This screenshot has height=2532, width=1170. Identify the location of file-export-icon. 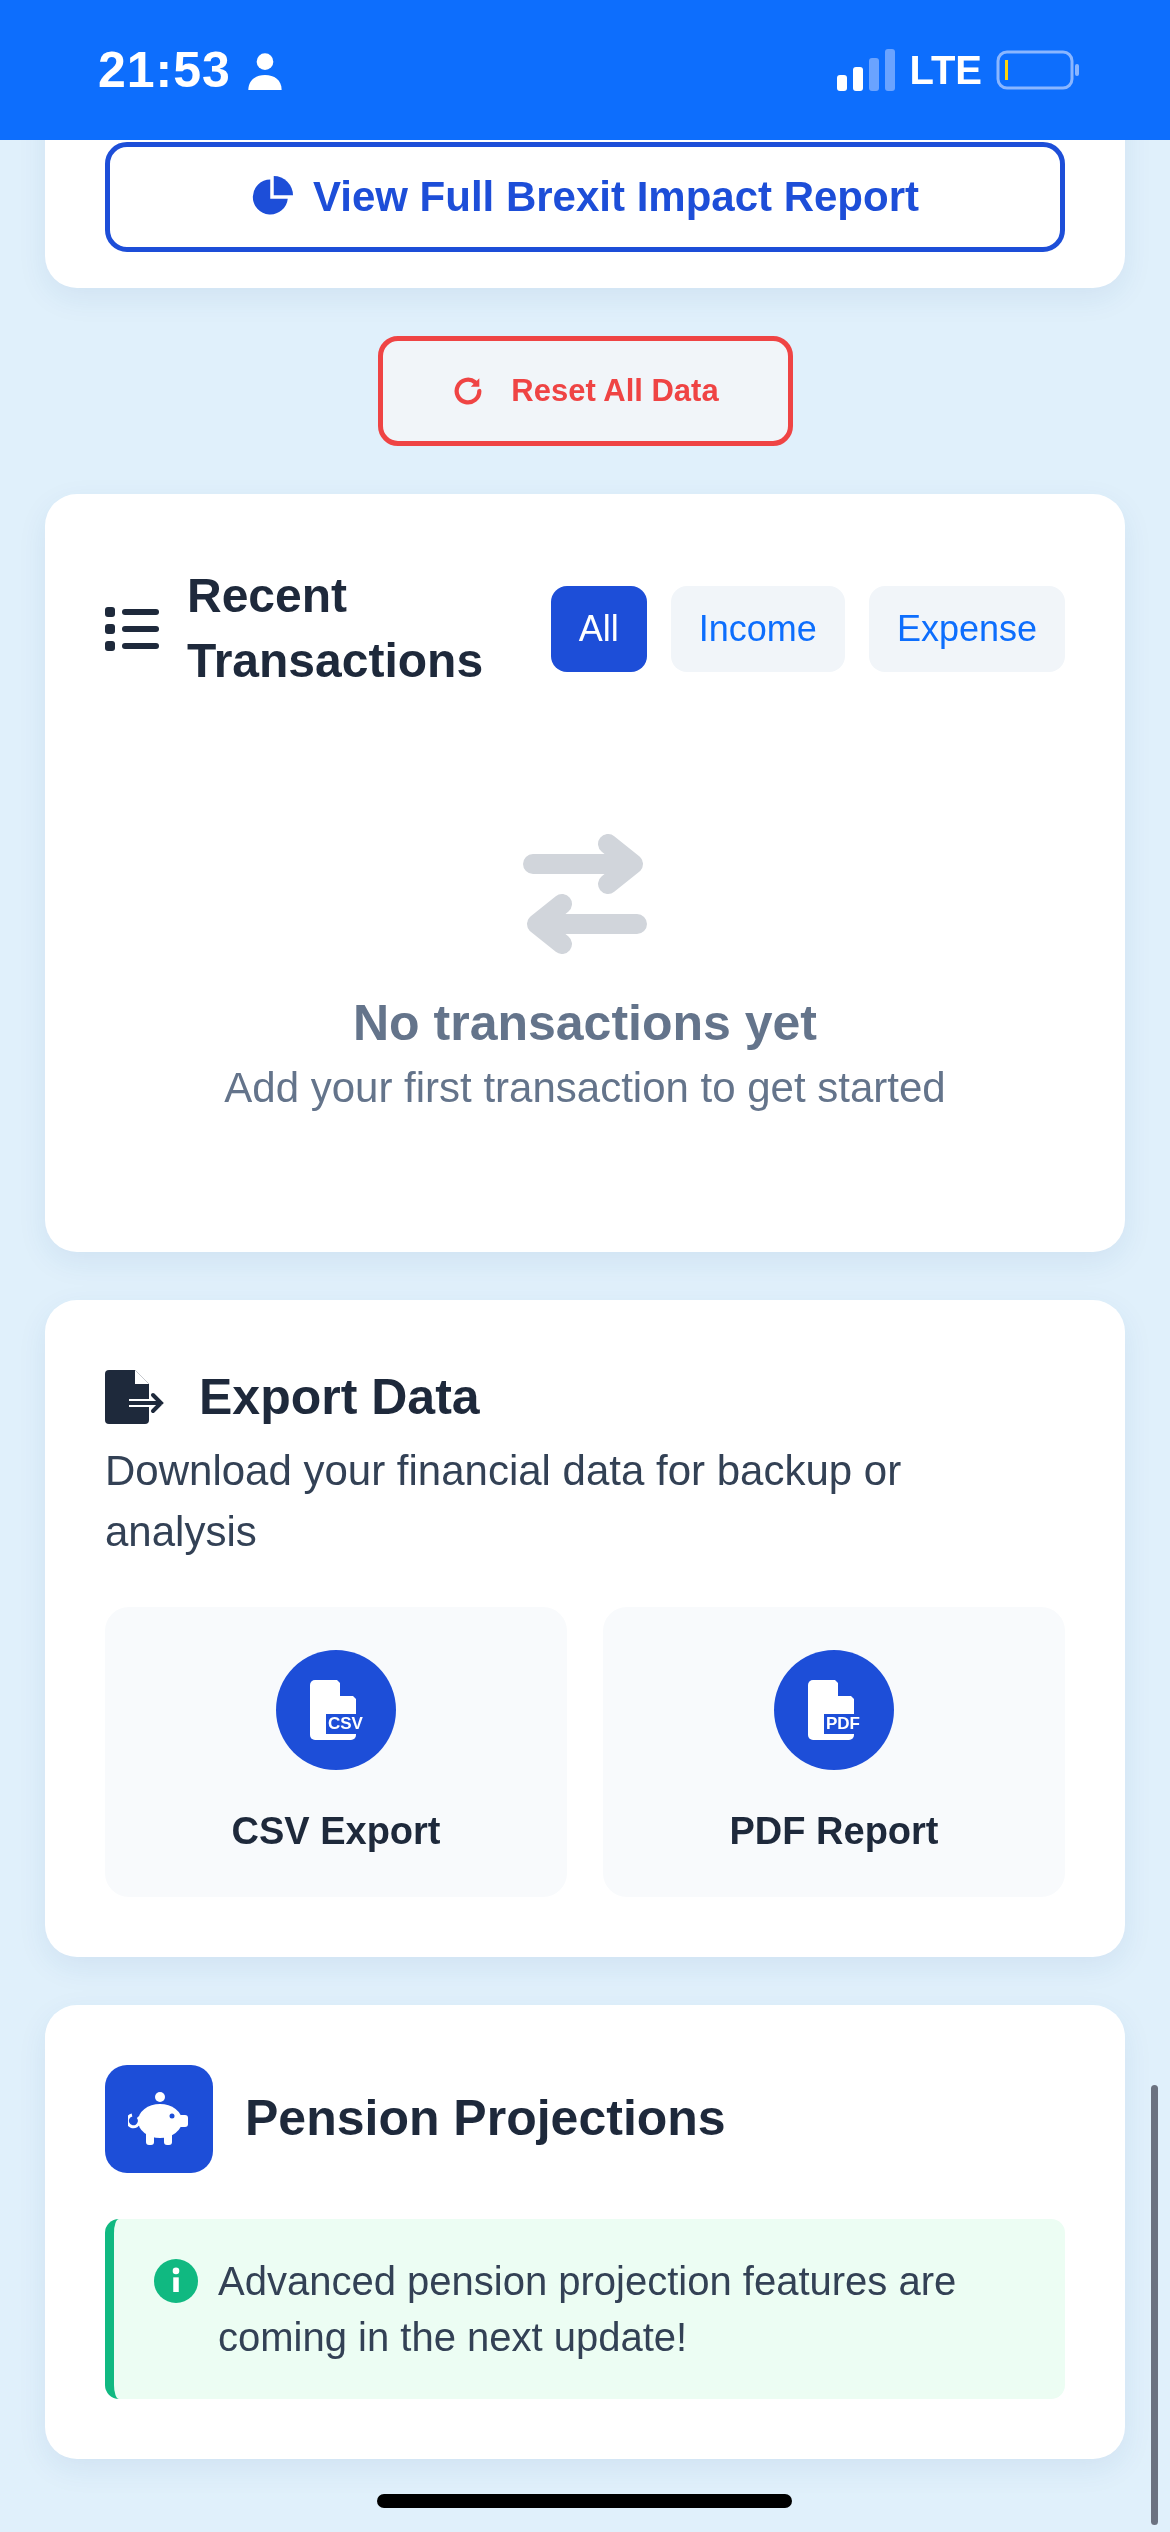
(136, 1397).